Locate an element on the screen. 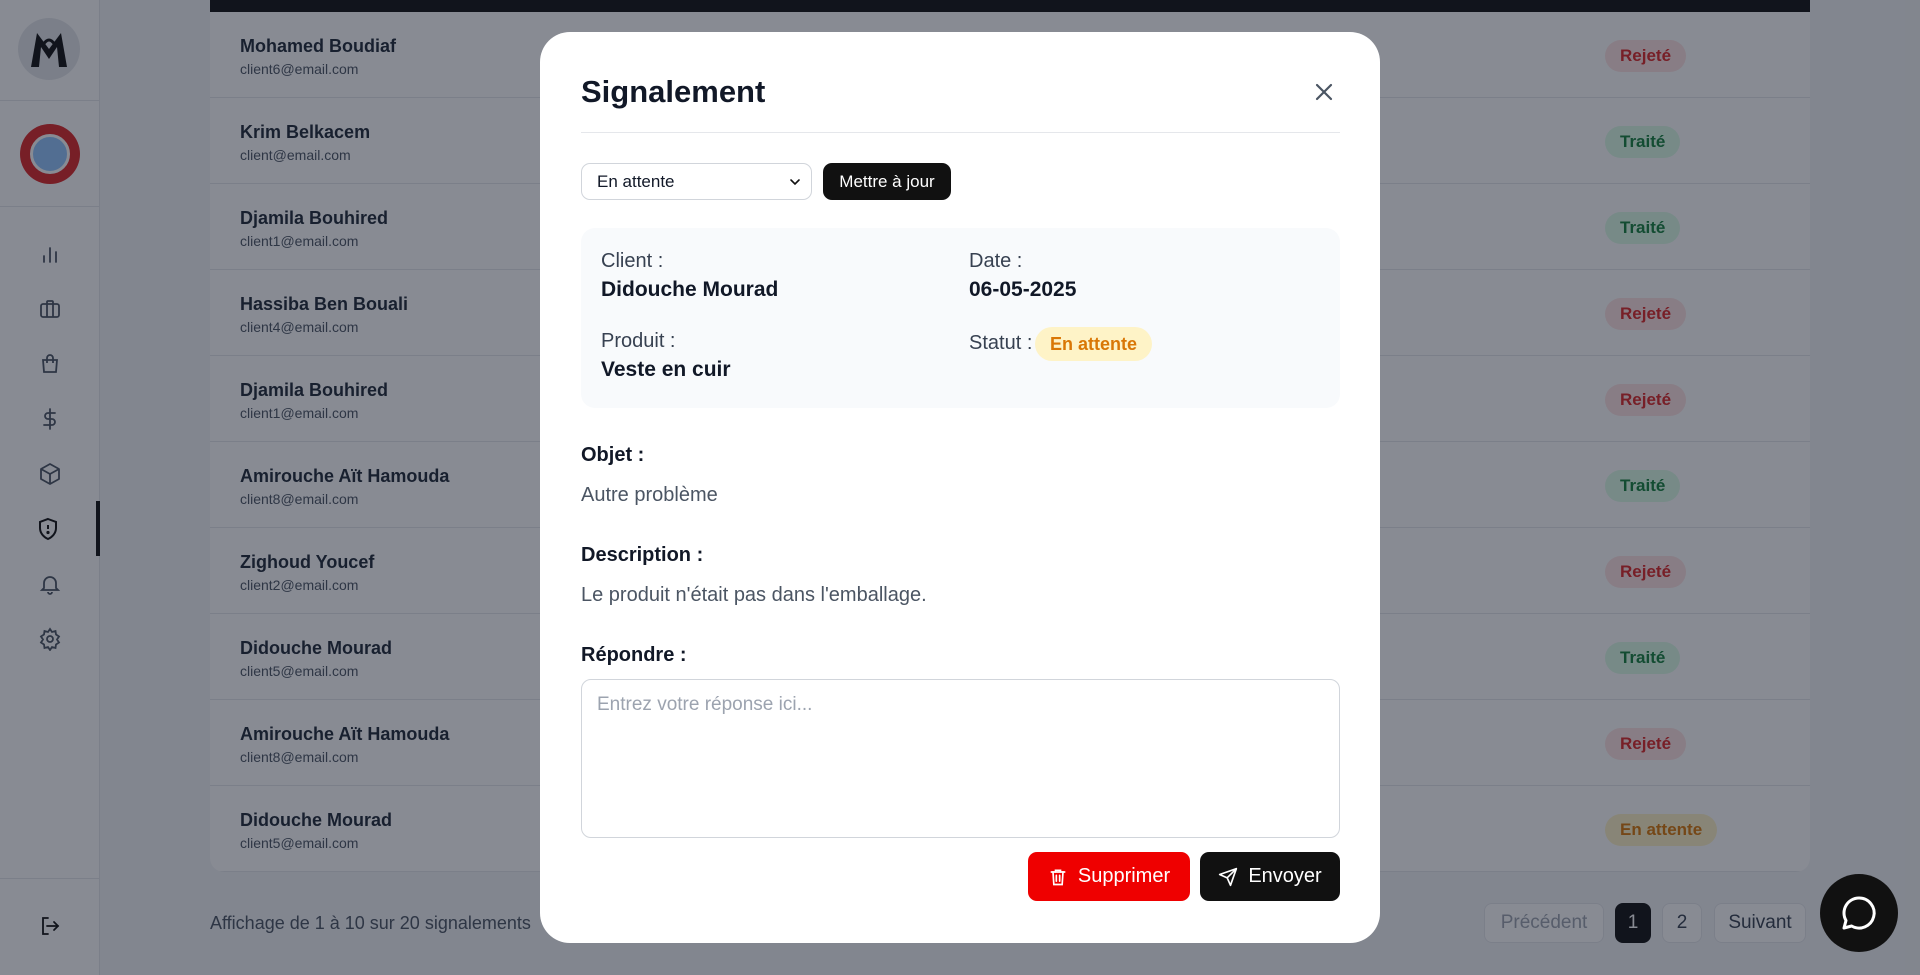 This screenshot has width=1920, height=975. client-label: Client : is located at coordinates (632, 261).